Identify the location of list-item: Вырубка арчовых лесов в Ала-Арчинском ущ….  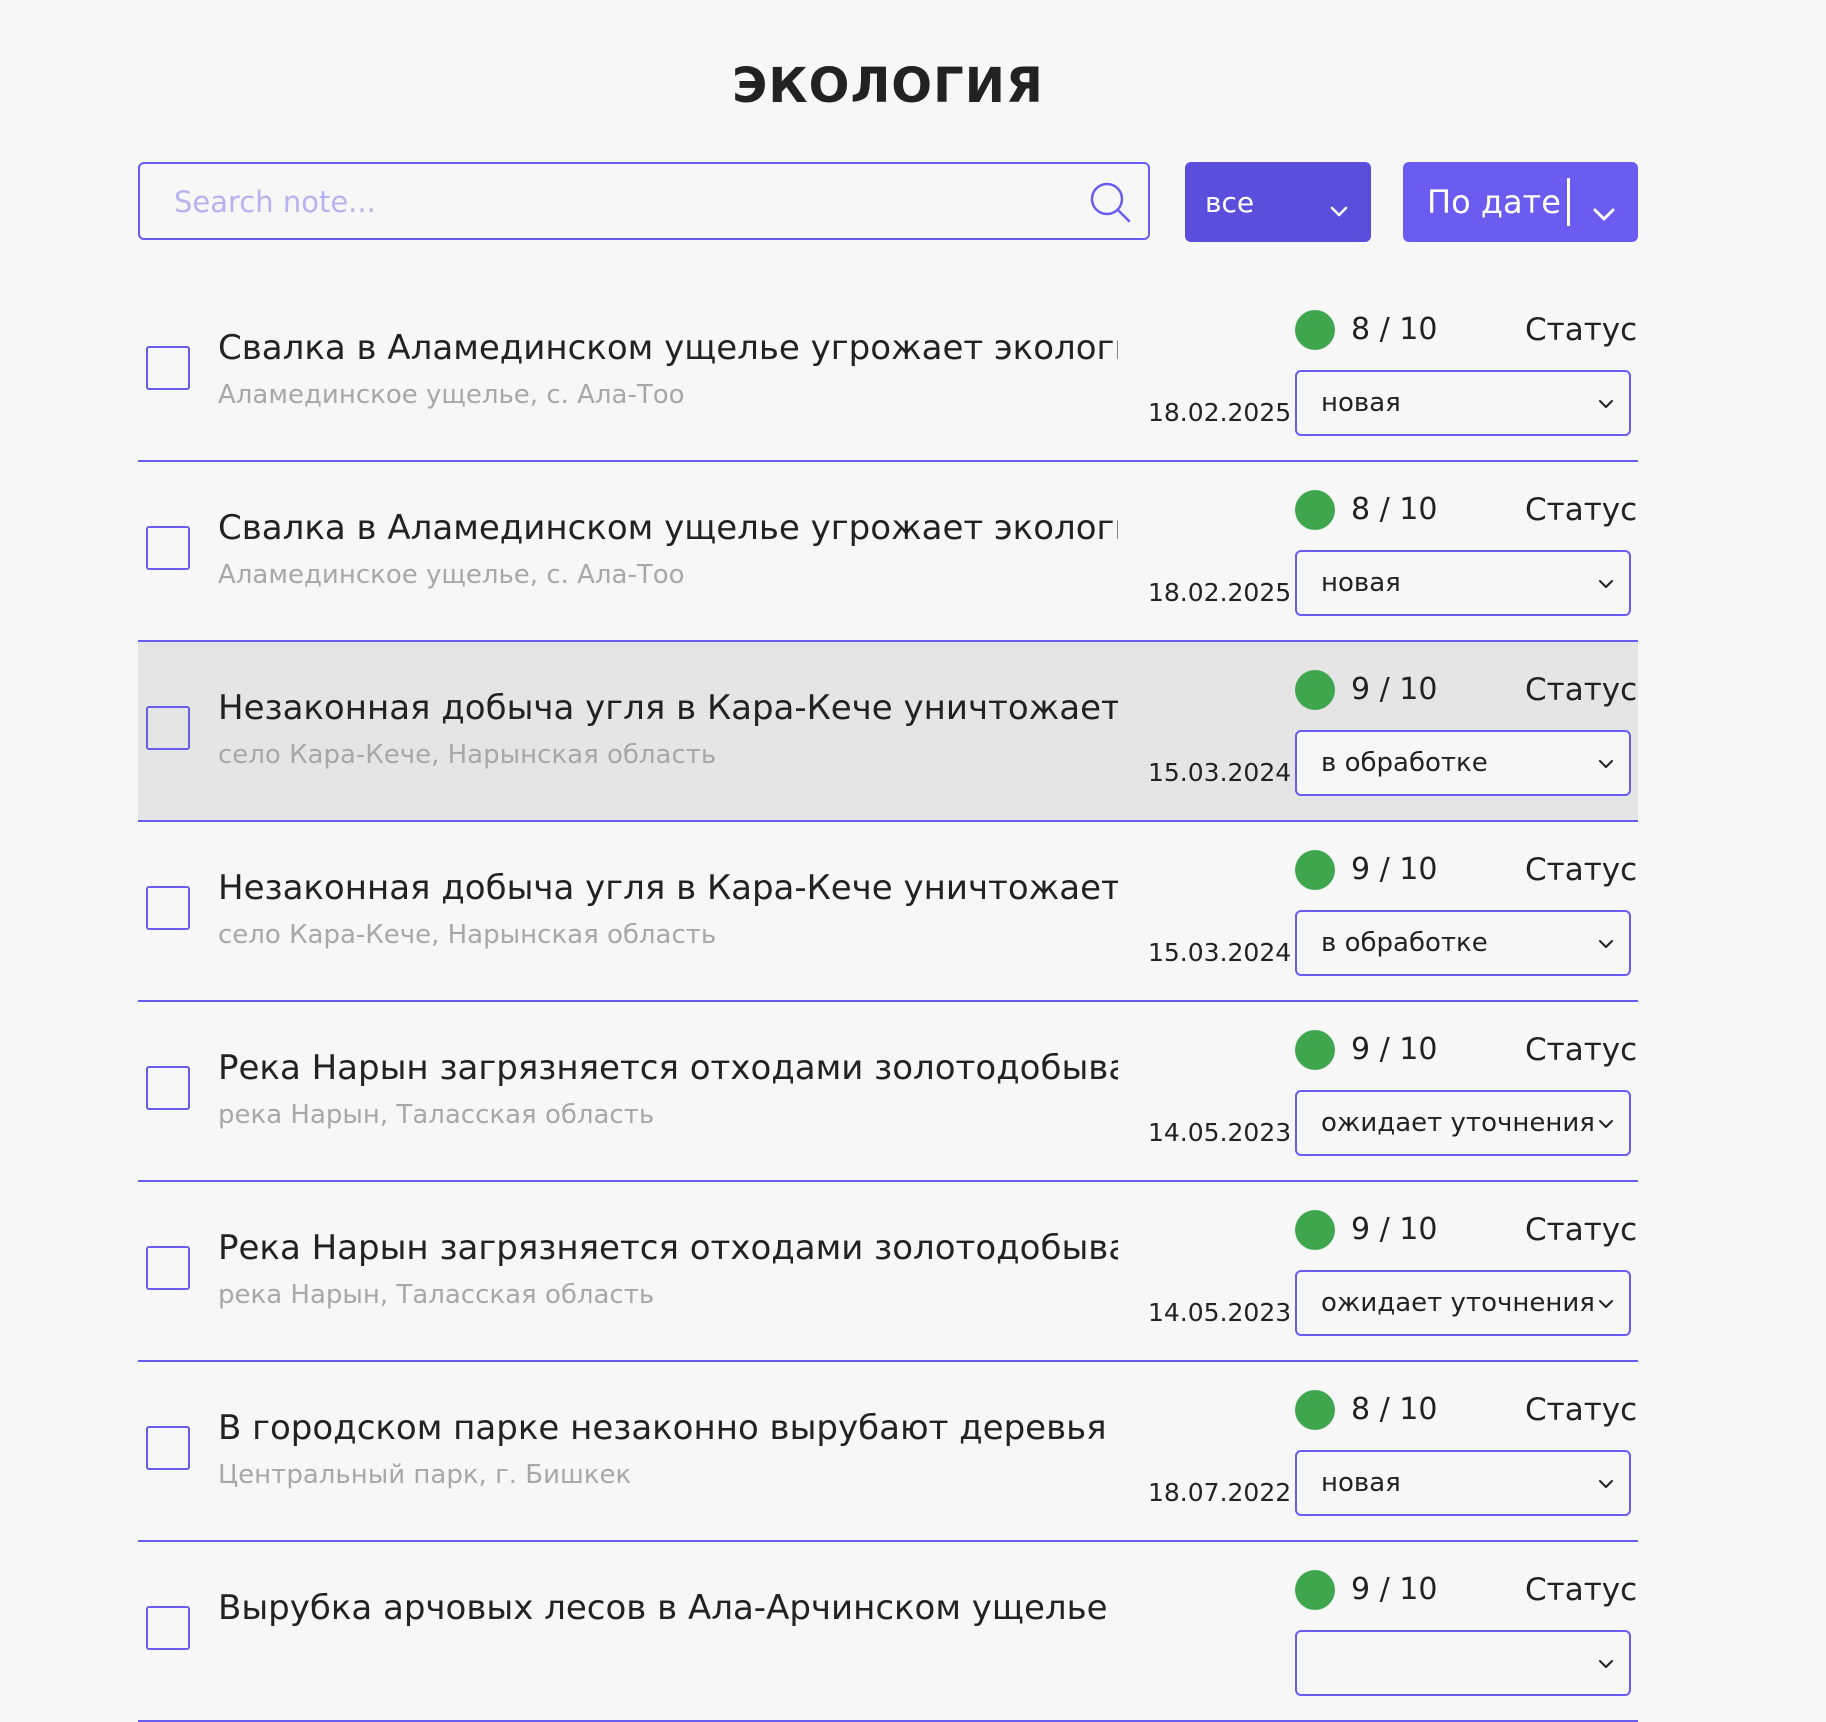
(888, 1632).